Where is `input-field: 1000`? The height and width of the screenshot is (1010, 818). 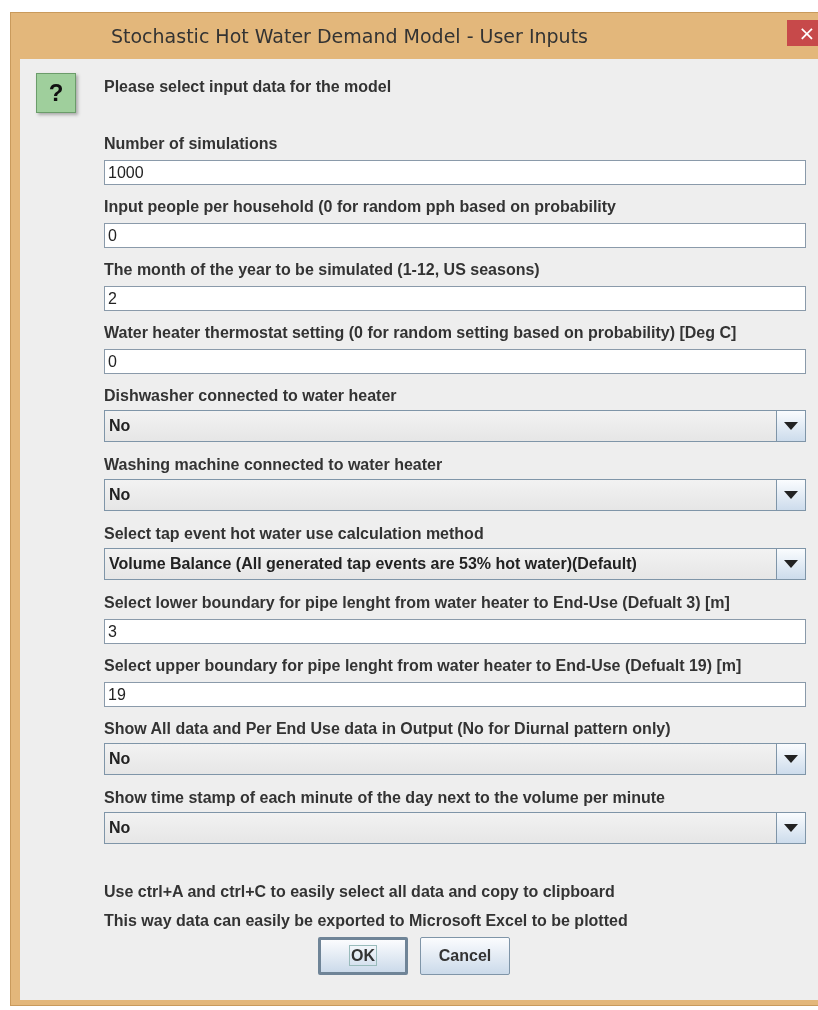 input-field: 1000 is located at coordinates (455, 172).